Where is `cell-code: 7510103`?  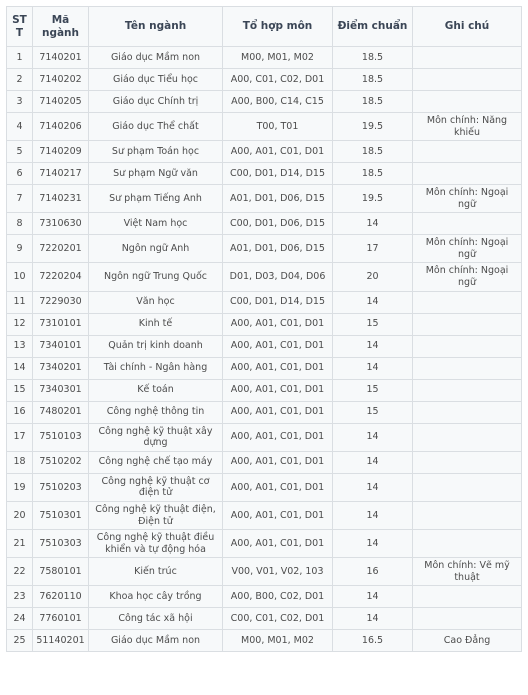 cell-code: 7510103 is located at coordinates (60, 437).